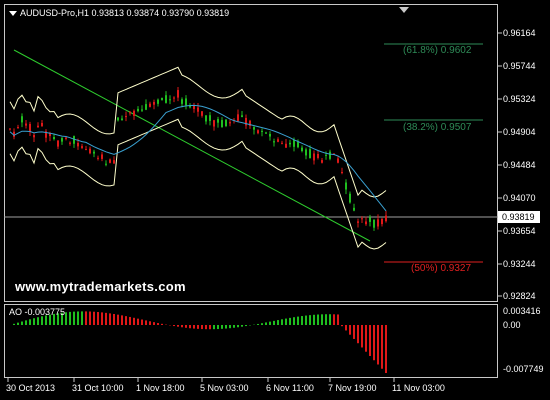 This screenshot has height=400, width=550. What do you see at coordinates (519, 66) in the screenshot?
I see `price-tick-label: 0.95744` at bounding box center [519, 66].